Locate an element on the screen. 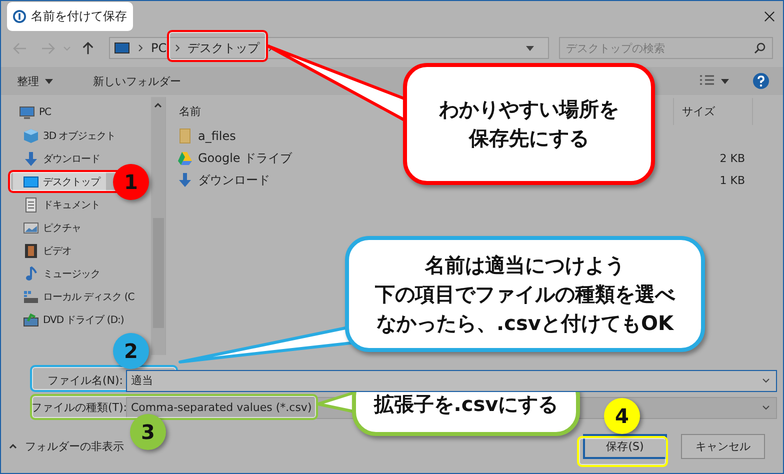  file-item: Google ドライブ is located at coordinates (234, 158).